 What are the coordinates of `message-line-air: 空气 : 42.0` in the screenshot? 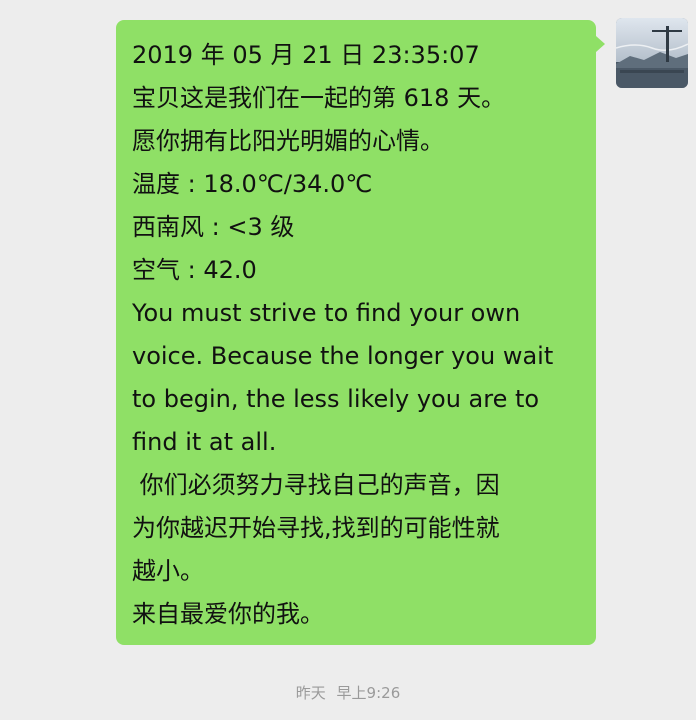 It's located at (194, 270).